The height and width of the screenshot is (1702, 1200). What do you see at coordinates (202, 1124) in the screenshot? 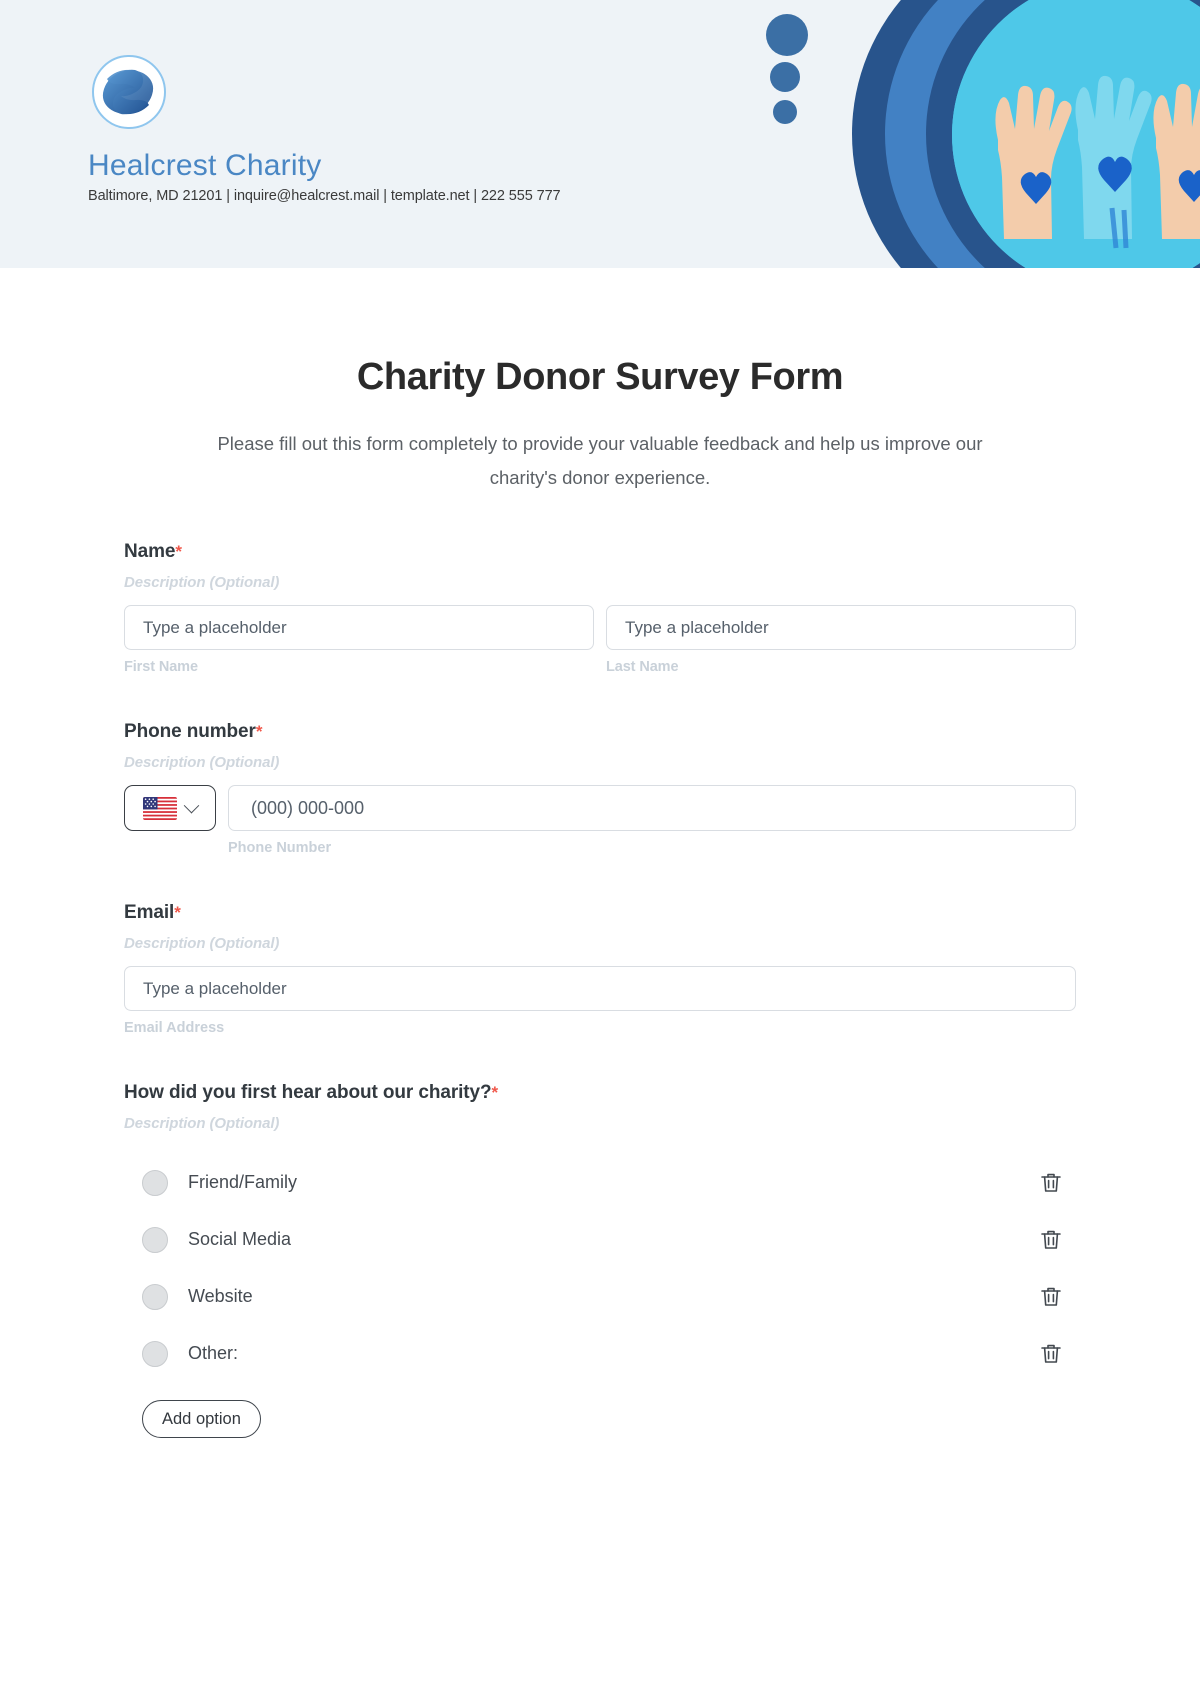
I see `field-hear-about-description: Description (Optional)` at bounding box center [202, 1124].